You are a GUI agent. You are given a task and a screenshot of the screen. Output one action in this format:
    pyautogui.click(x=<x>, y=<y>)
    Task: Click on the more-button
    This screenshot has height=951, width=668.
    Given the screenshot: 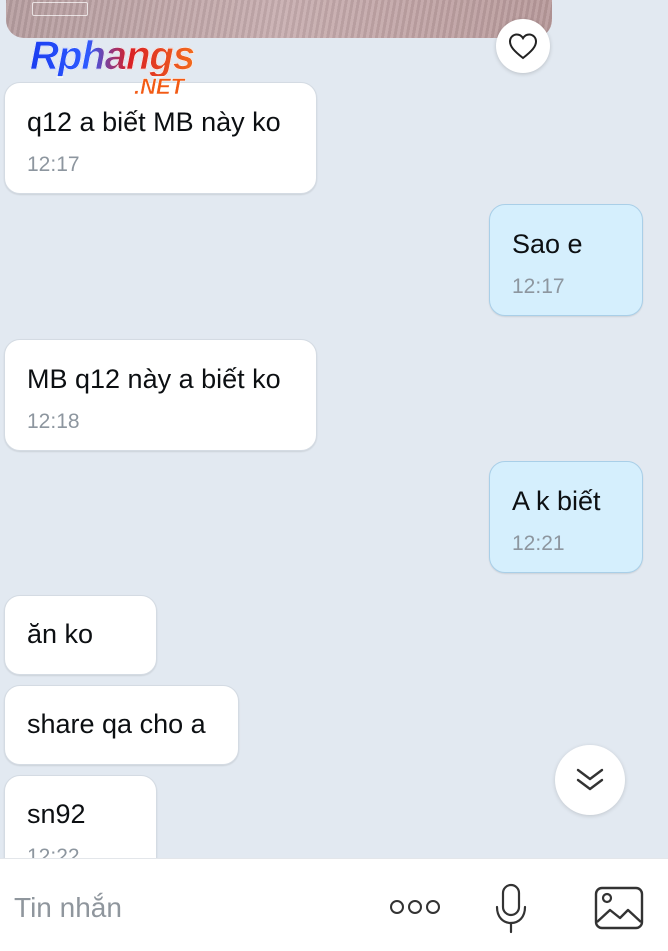 What is the action you would take?
    pyautogui.click(x=415, y=907)
    